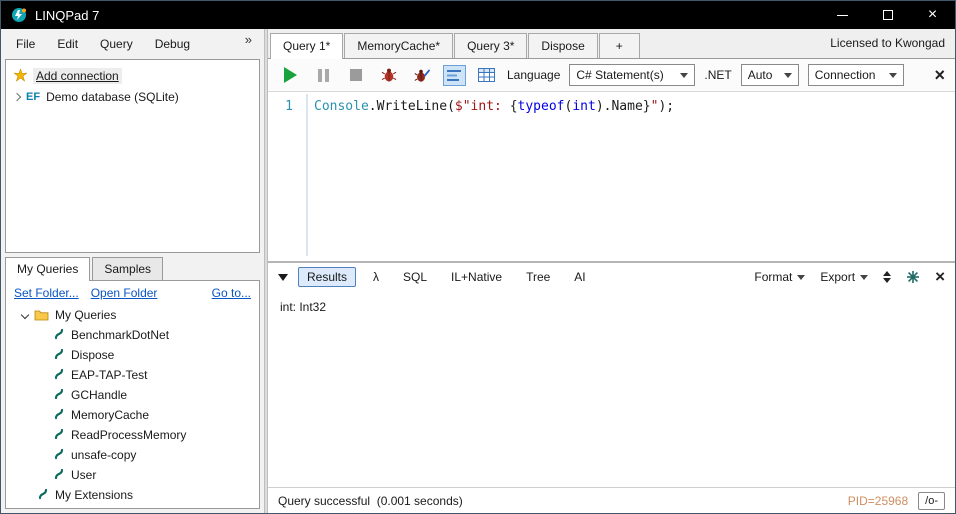 The width and height of the screenshot is (956, 514). Describe the element at coordinates (538, 277) in the screenshot. I see `results-tab-tree: Tree` at that location.